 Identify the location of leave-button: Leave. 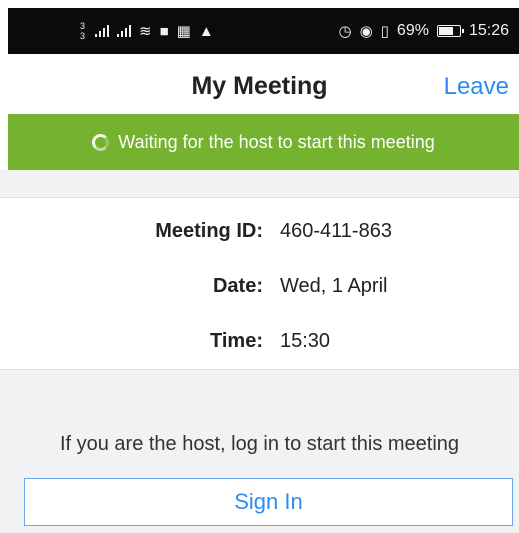
(476, 87).